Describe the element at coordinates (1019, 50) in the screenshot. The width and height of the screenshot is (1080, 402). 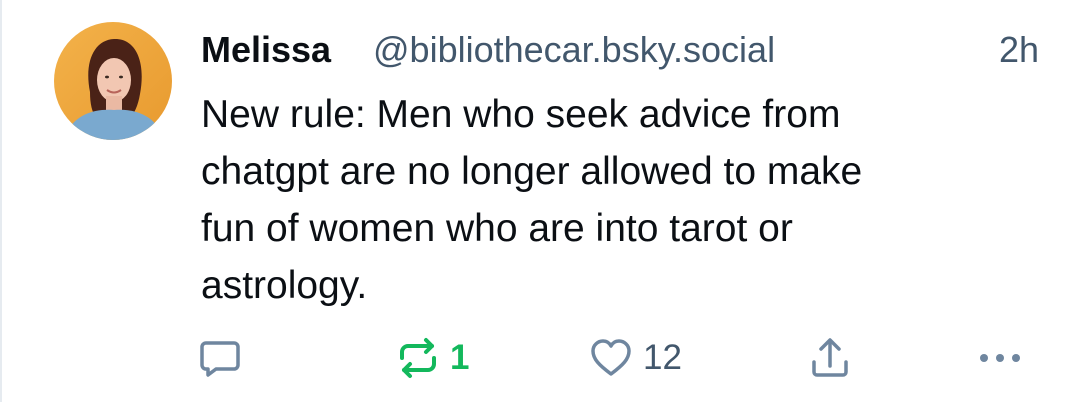
I see `post-timestamp: 2h` at that location.